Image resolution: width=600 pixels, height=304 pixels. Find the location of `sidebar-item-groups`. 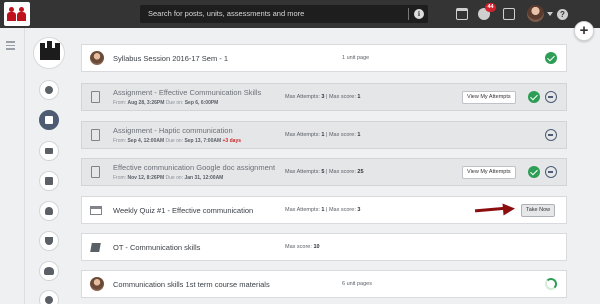

sidebar-item-groups is located at coordinates (49, 271).